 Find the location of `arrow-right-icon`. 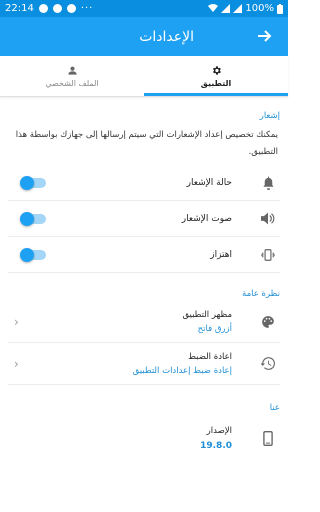

arrow-right-icon is located at coordinates (265, 36).